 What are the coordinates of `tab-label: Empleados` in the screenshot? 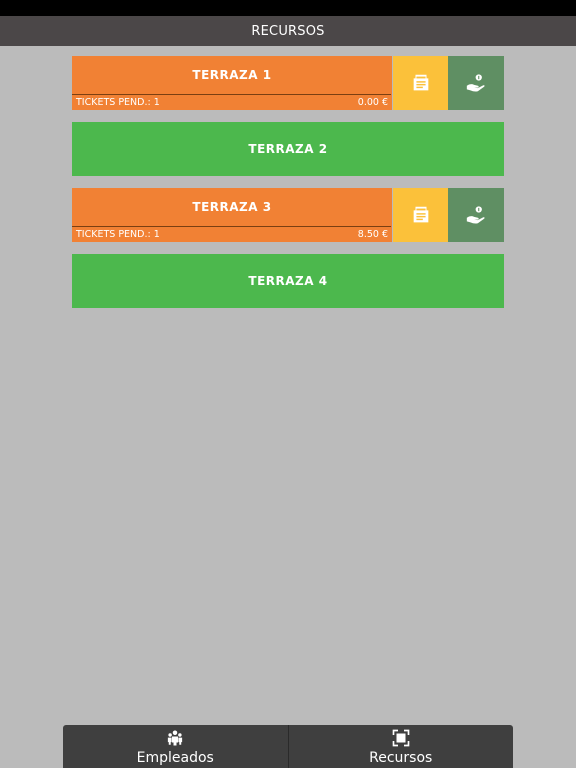 It's located at (175, 758).